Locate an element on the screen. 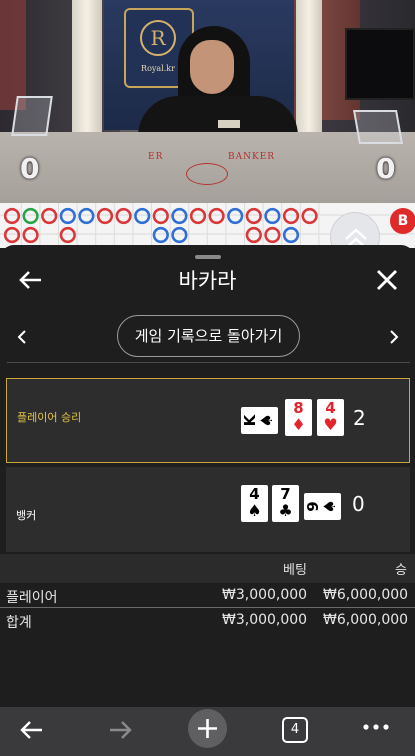  next-game-icon is located at coordinates (394, 337).